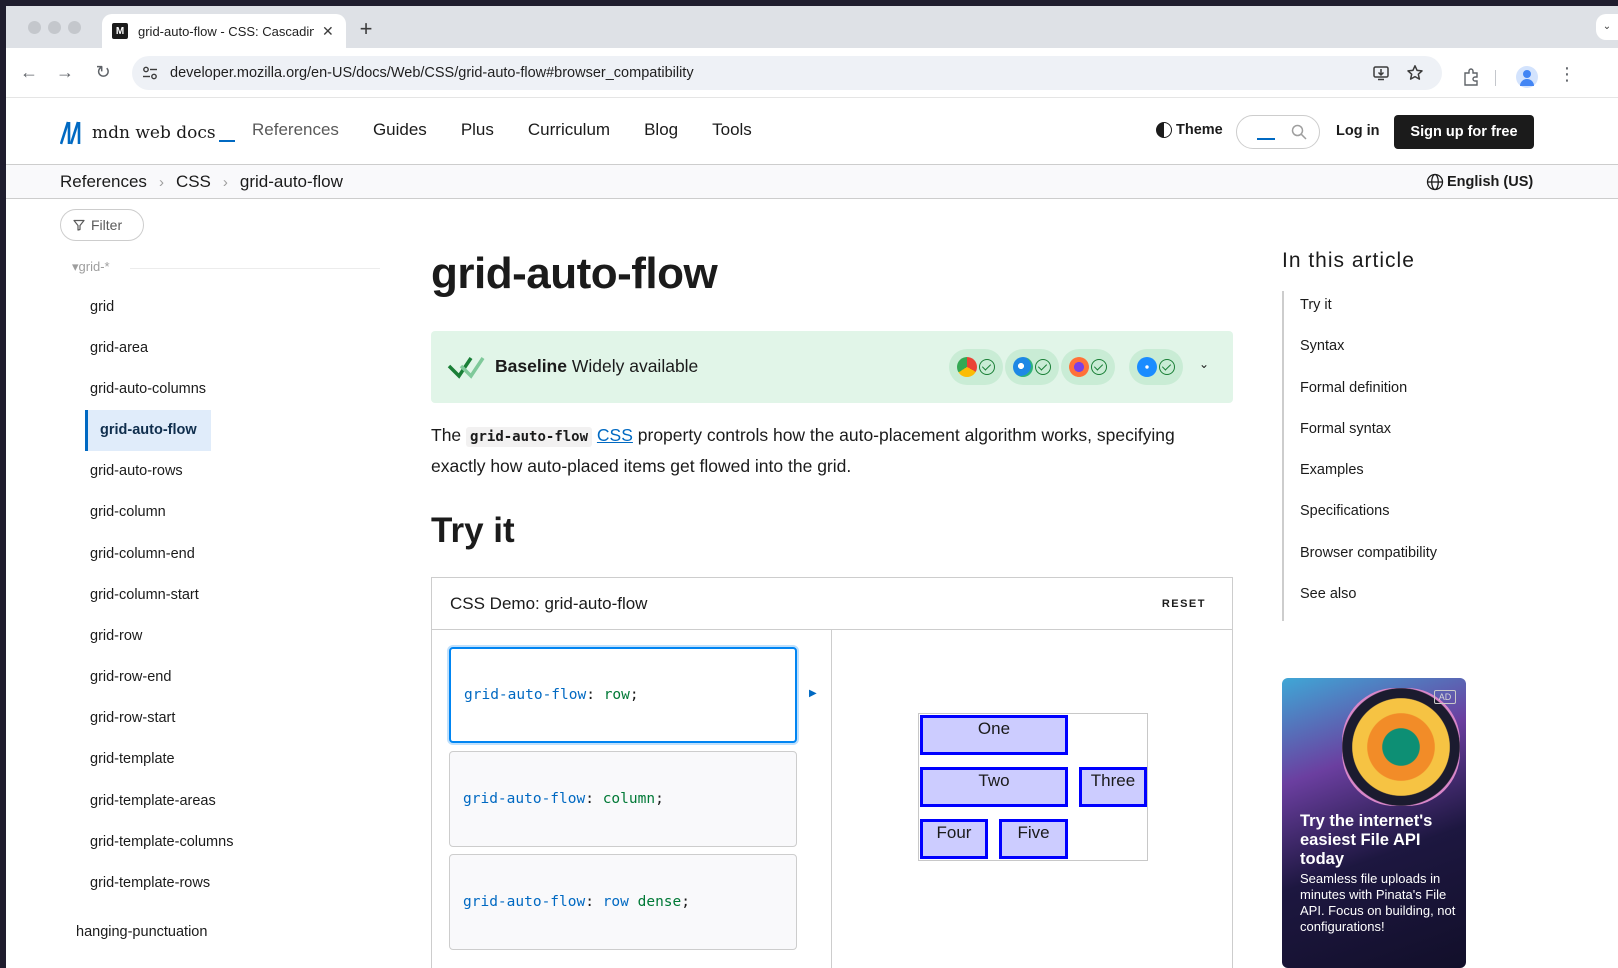 The height and width of the screenshot is (968, 1618). Describe the element at coordinates (473, 530) in the screenshot. I see `try-it-heading: Try it` at that location.